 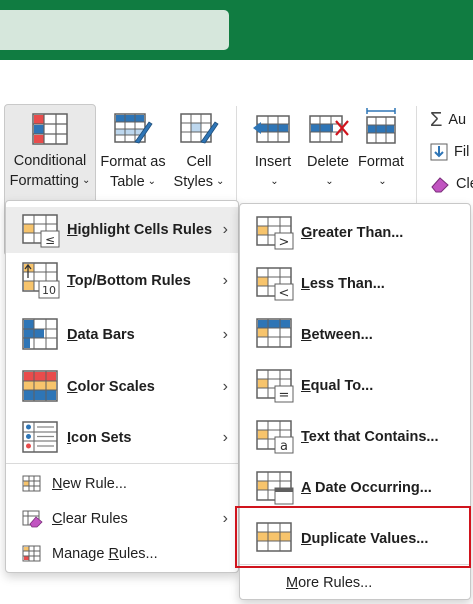 What do you see at coordinates (329, 129) in the screenshot?
I see `delete-cells-icon` at bounding box center [329, 129].